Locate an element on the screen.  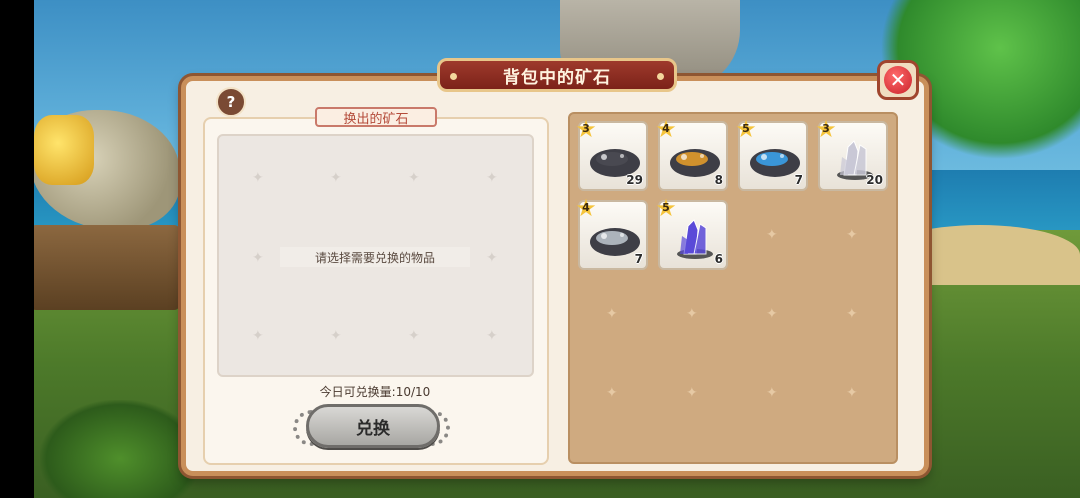
exchange-button: 兑换 is located at coordinates (373, 426).